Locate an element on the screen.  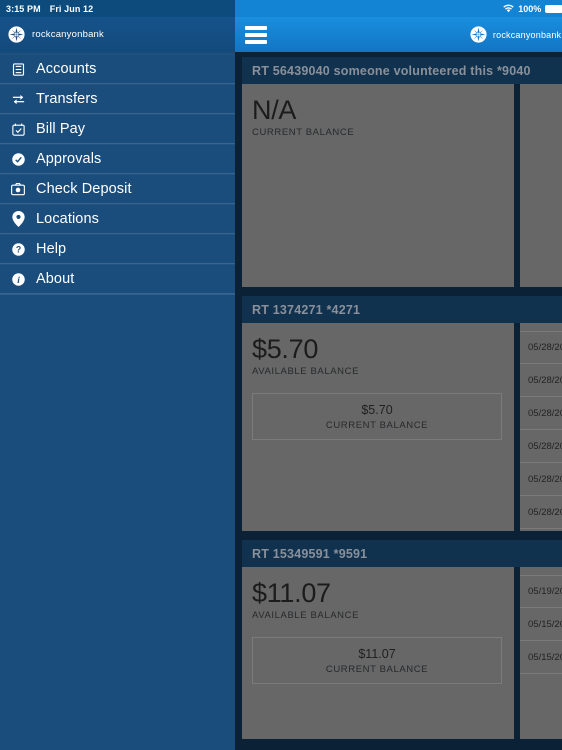
sidebar-item-check-deposit: Check Deposit is located at coordinates (117, 189).